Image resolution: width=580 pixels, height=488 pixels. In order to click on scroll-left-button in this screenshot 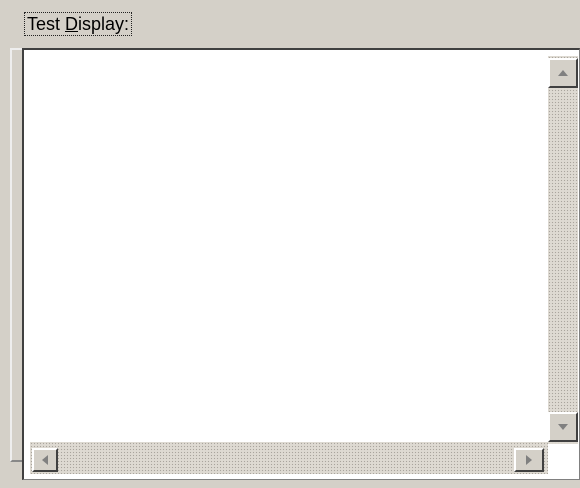, I will do `click(45, 460)`.